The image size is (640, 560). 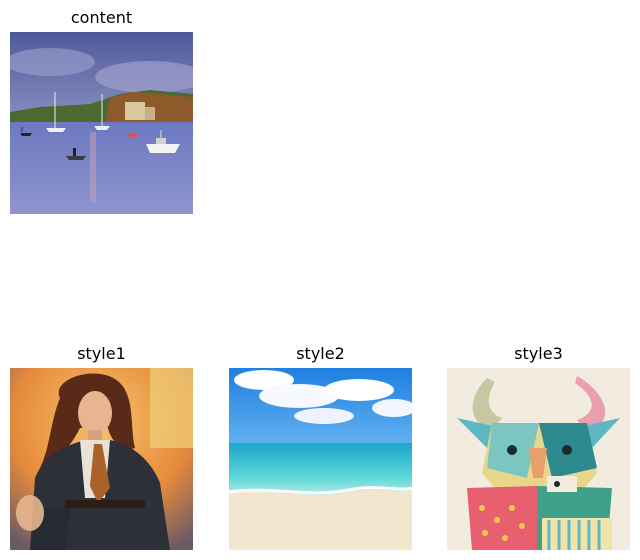 I want to click on style2-panel: style2, so click(x=320, y=447).